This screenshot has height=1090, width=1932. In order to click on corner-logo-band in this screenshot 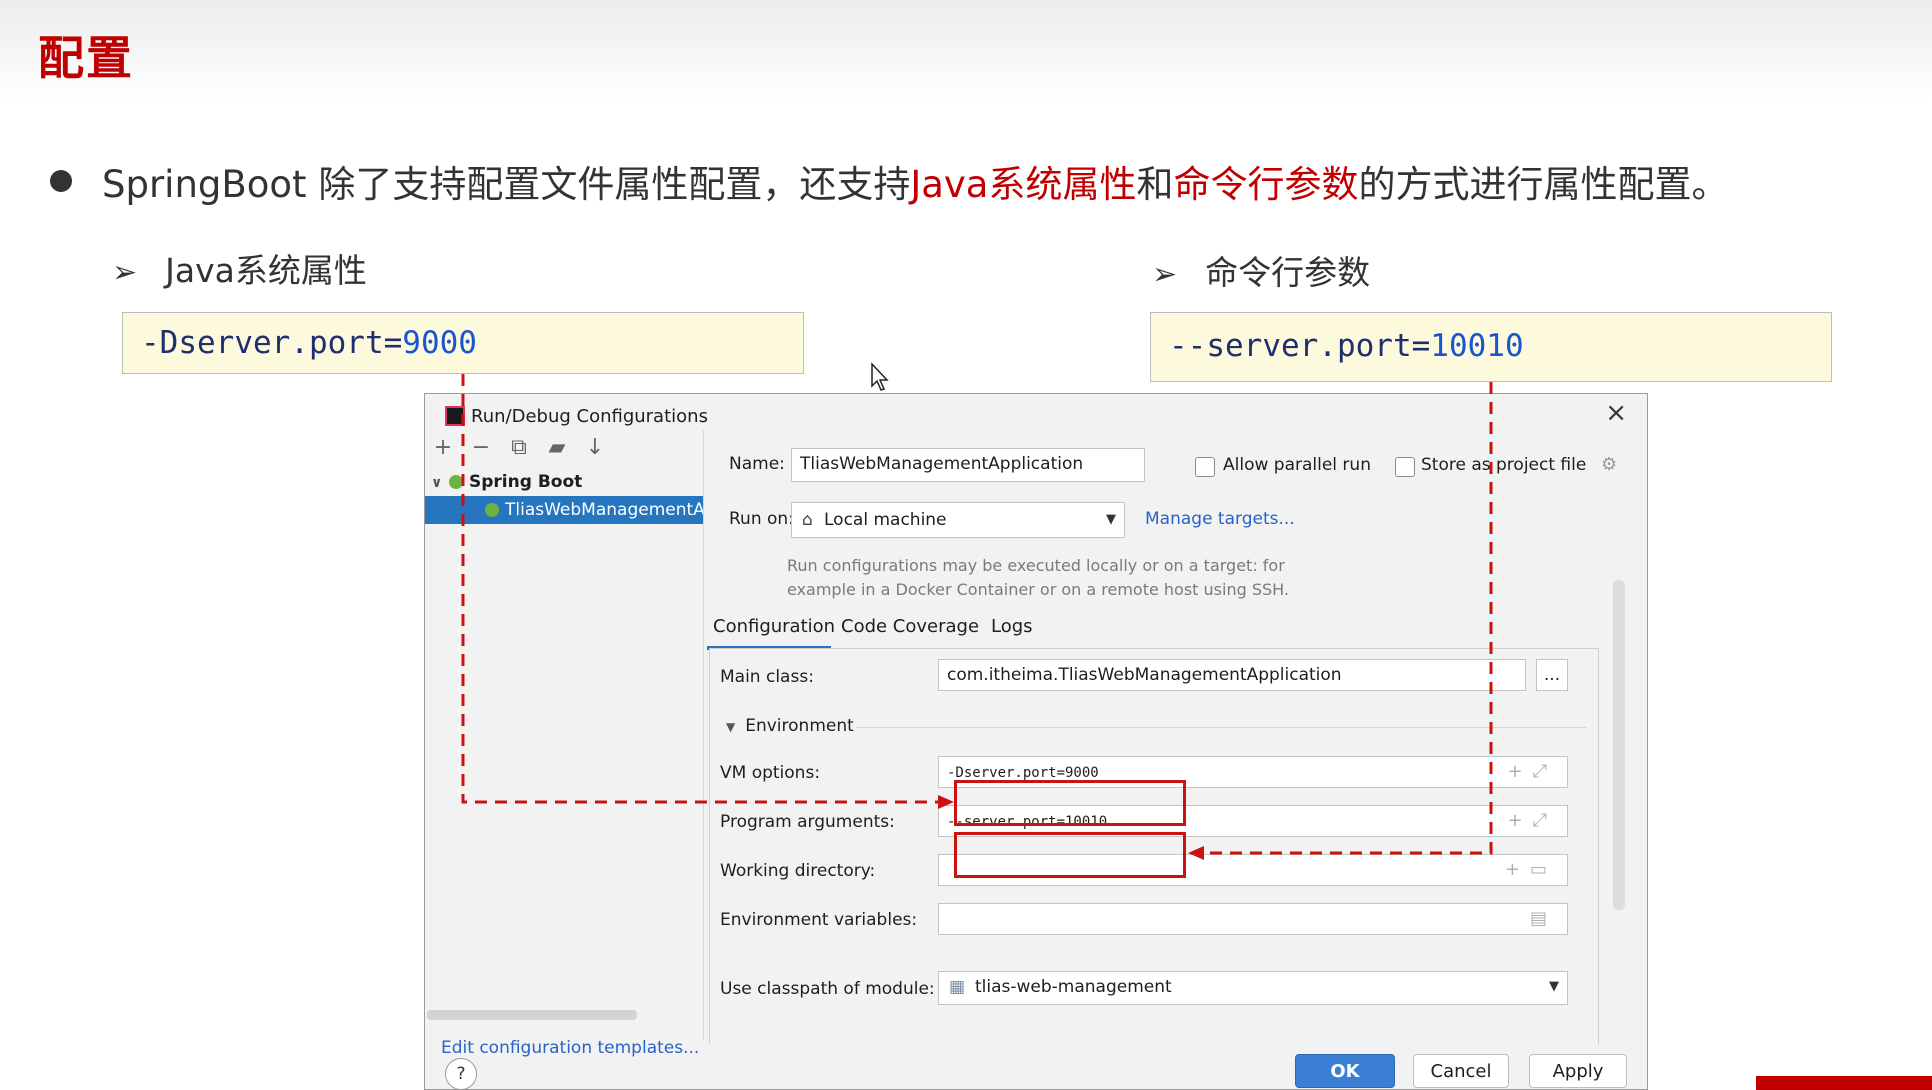, I will do `click(1844, 1083)`.